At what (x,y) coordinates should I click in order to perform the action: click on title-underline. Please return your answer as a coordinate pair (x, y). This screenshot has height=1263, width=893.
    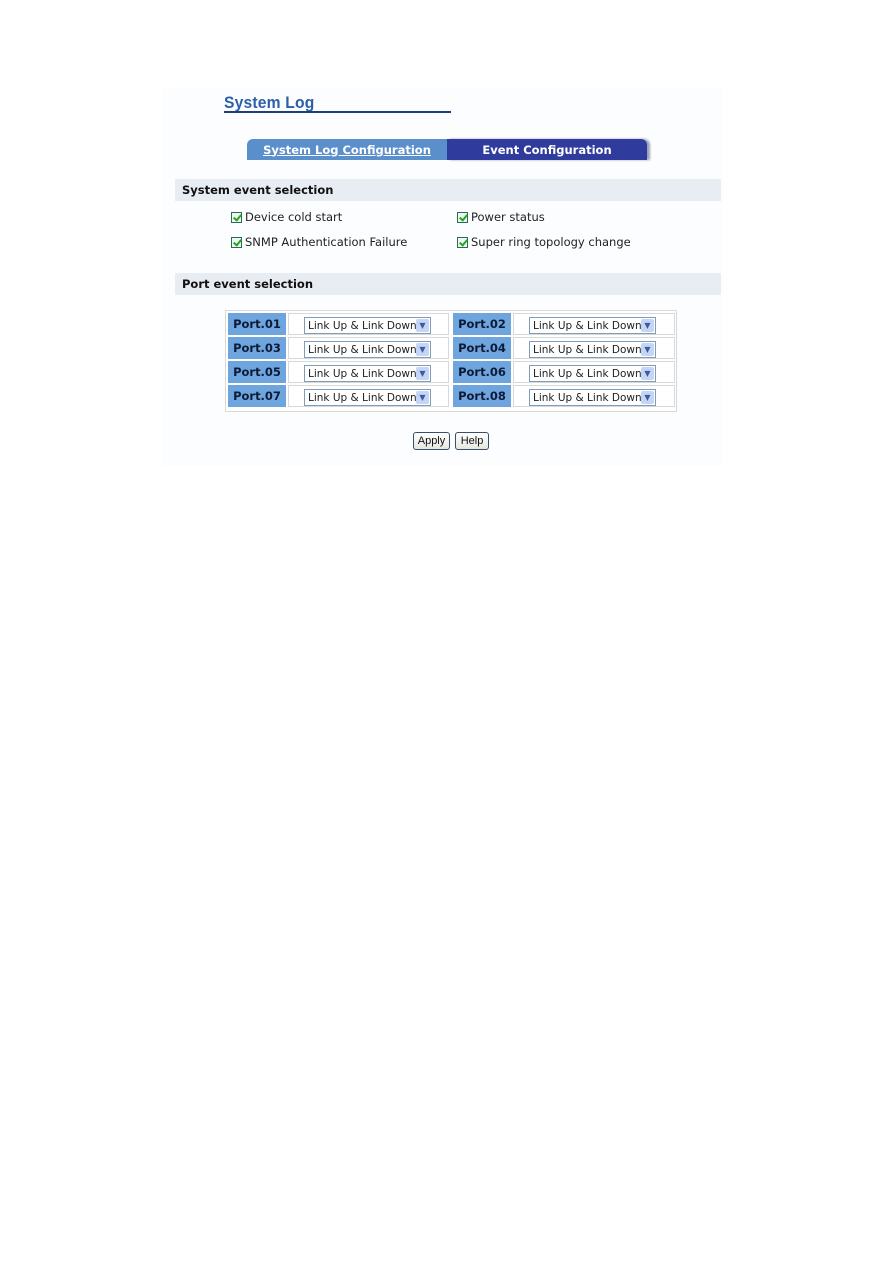
    Looking at the image, I should click on (337, 112).